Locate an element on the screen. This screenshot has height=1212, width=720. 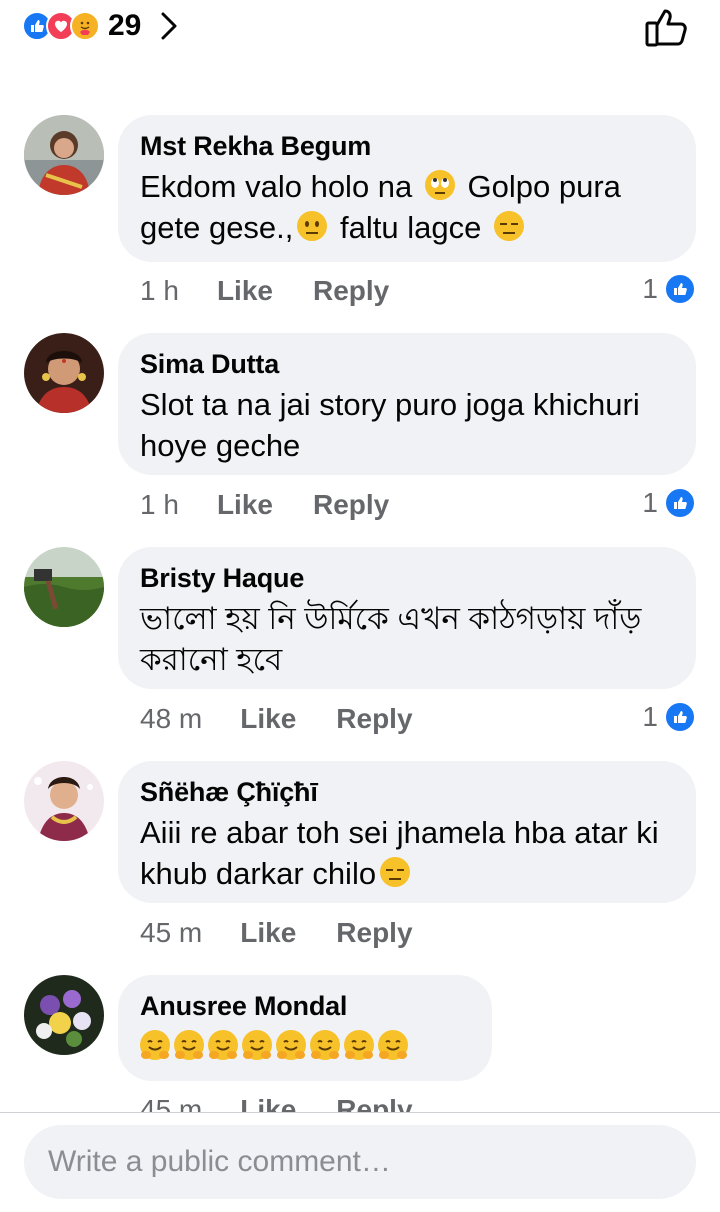
reaction-count: 29 is located at coordinates (125, 25).